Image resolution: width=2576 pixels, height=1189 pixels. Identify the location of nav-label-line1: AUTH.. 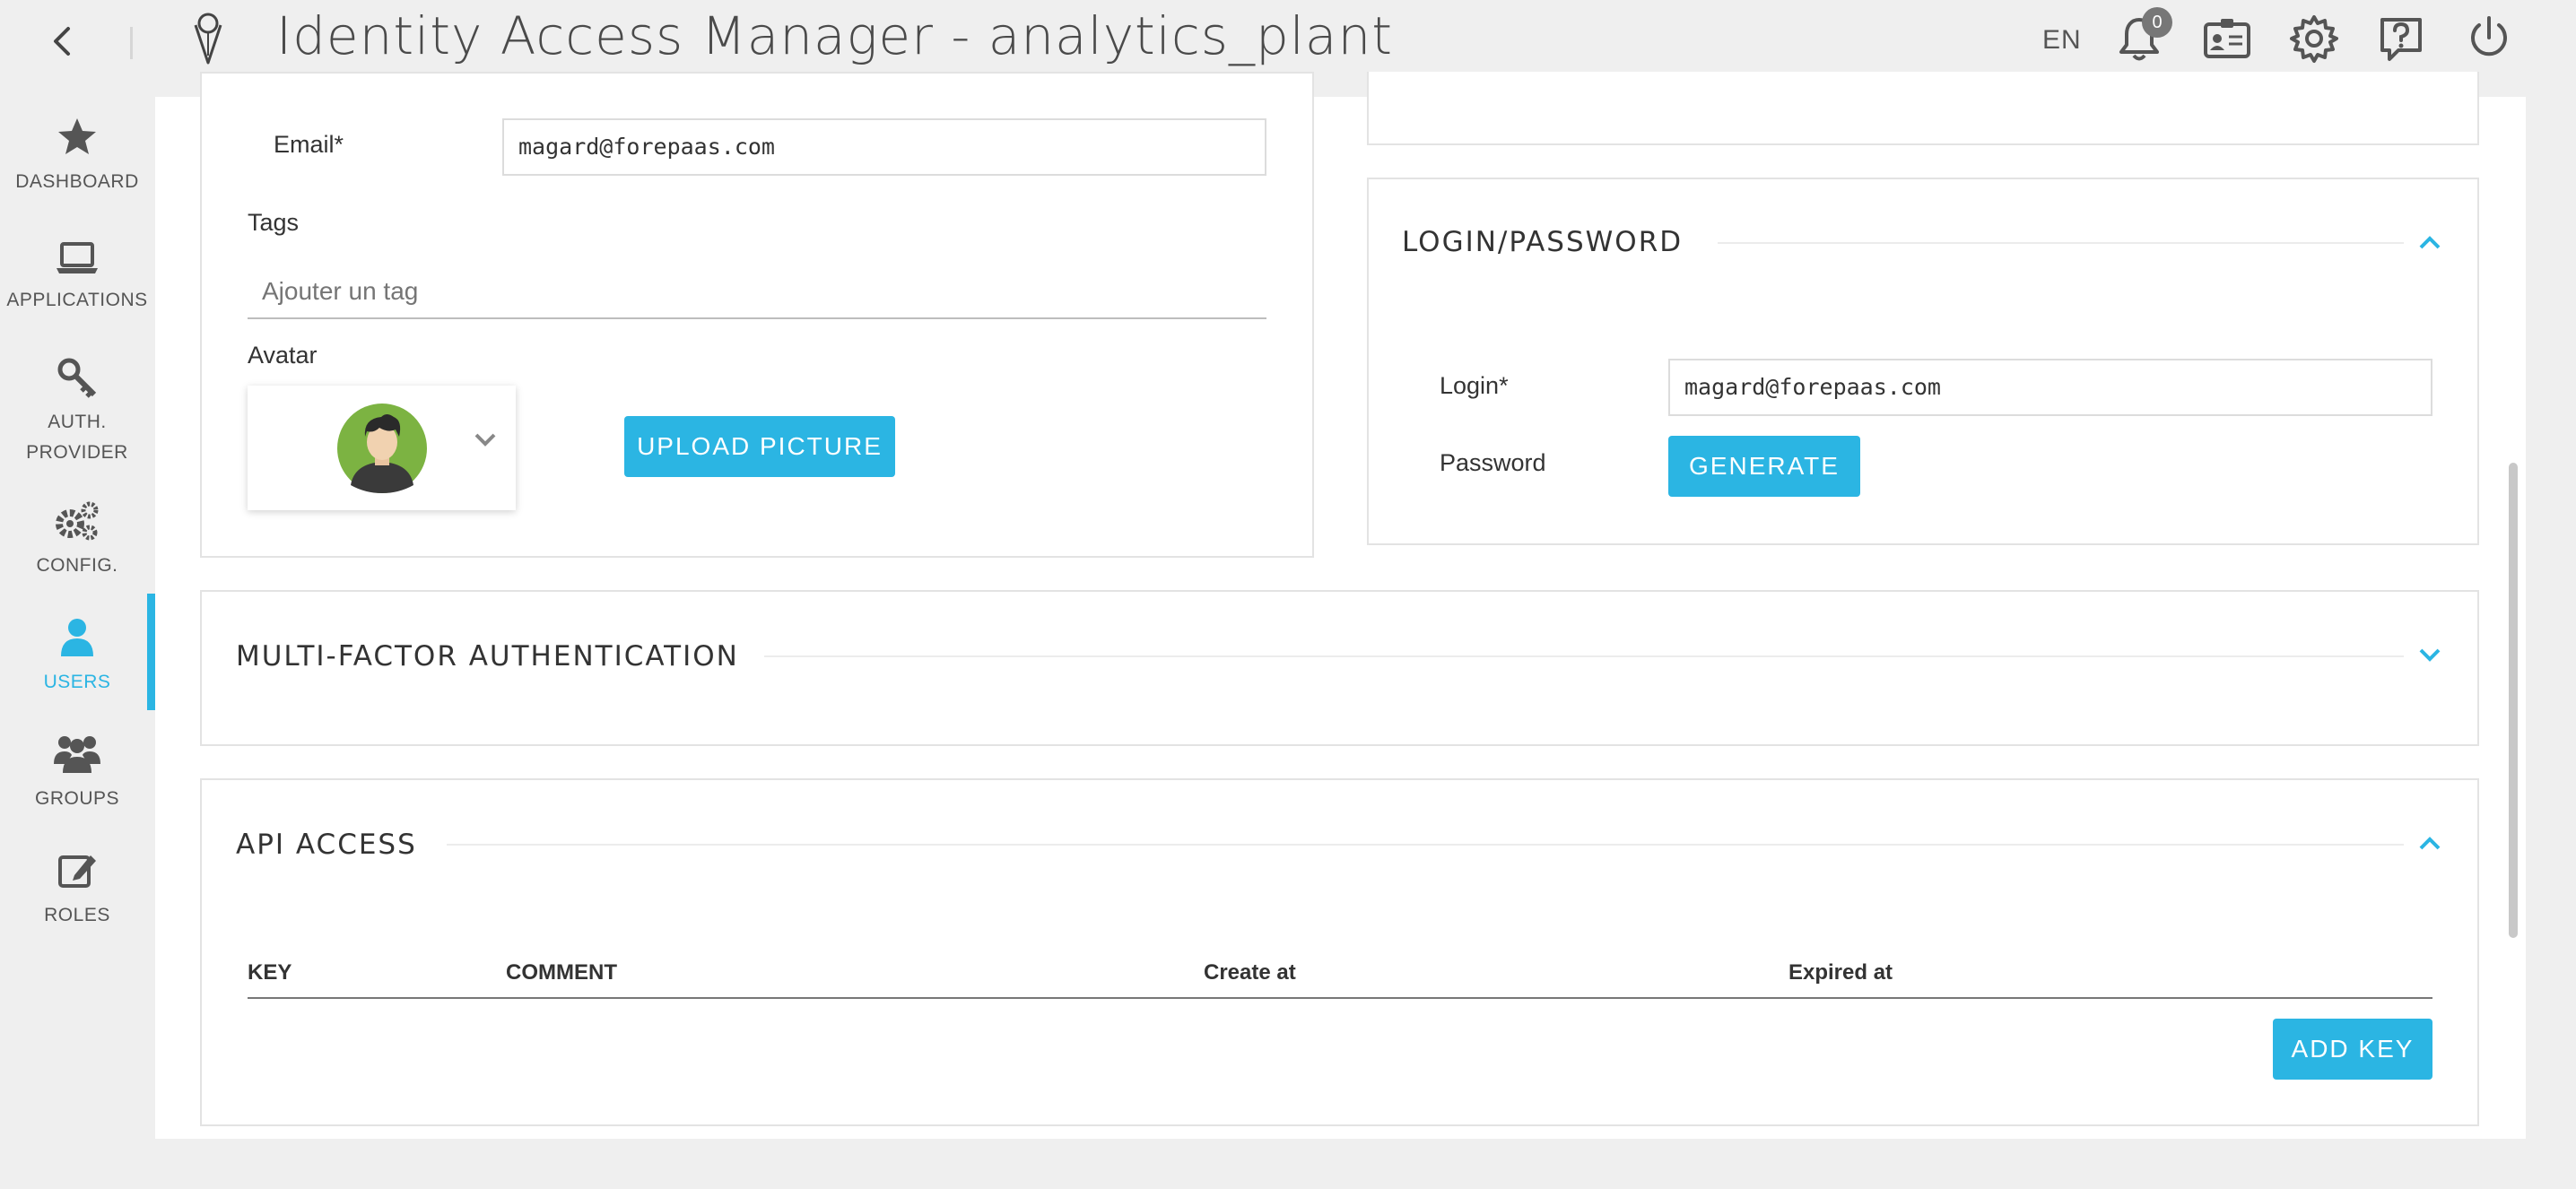
(77, 422).